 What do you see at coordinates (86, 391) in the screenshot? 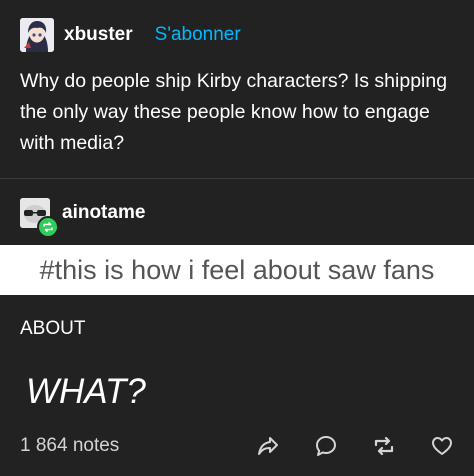
I see `reaction-text: WHAT?` at bounding box center [86, 391].